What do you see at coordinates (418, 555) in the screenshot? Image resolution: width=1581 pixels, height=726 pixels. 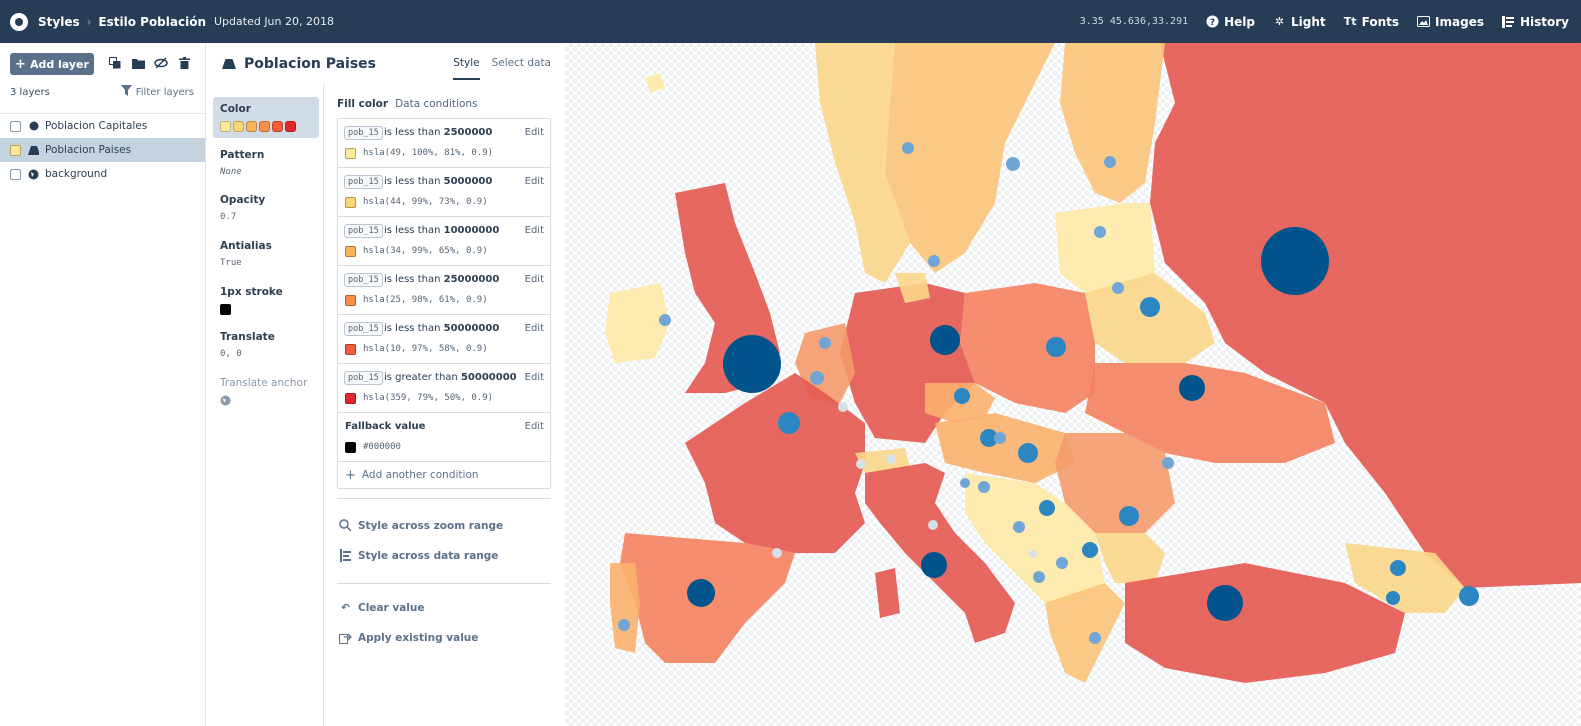 I see `style-across-data-button: Style across data range` at bounding box center [418, 555].